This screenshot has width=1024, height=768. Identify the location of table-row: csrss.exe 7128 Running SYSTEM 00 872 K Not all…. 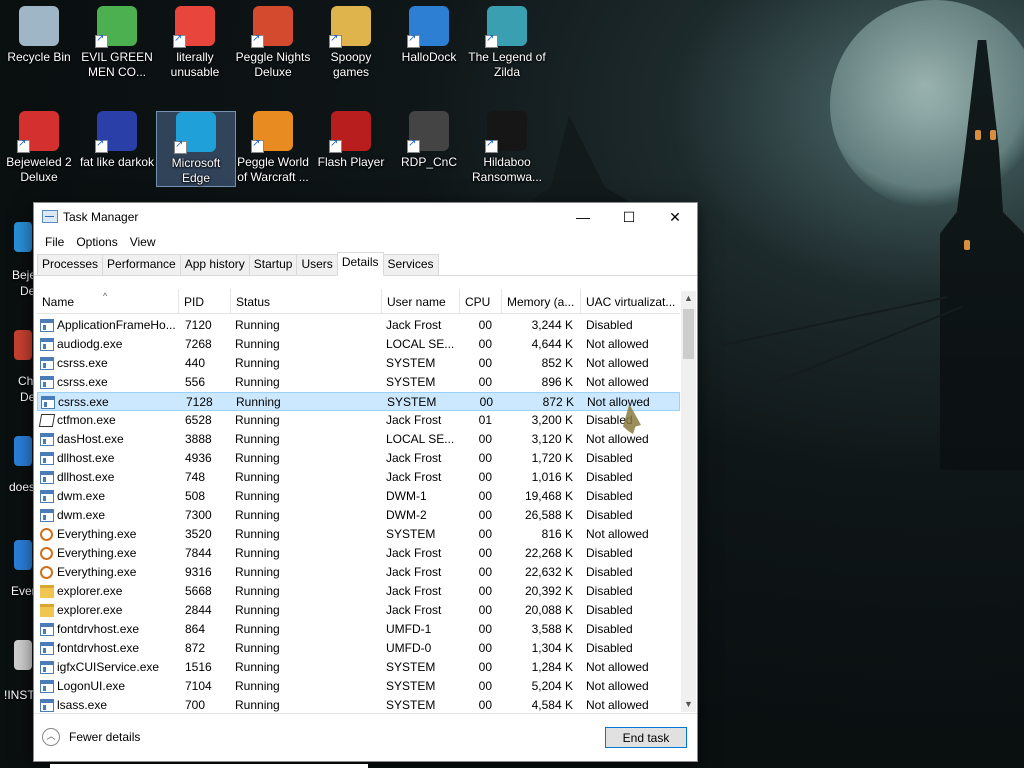
(358, 401).